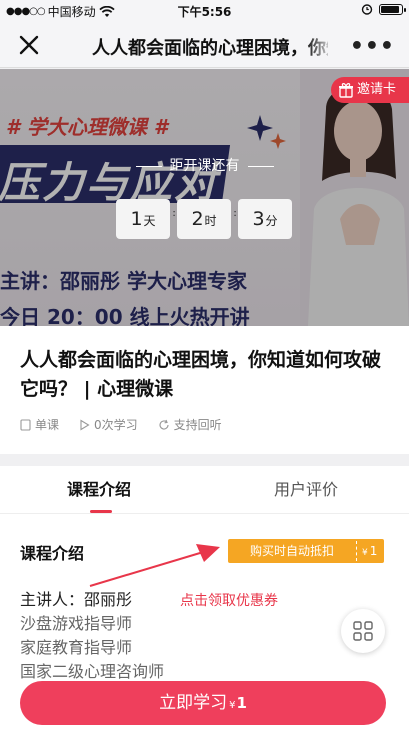 The width and height of the screenshot is (409, 738). Describe the element at coordinates (291, 551) in the screenshot. I see `coupon-label: 购买时自动抵扣` at that location.